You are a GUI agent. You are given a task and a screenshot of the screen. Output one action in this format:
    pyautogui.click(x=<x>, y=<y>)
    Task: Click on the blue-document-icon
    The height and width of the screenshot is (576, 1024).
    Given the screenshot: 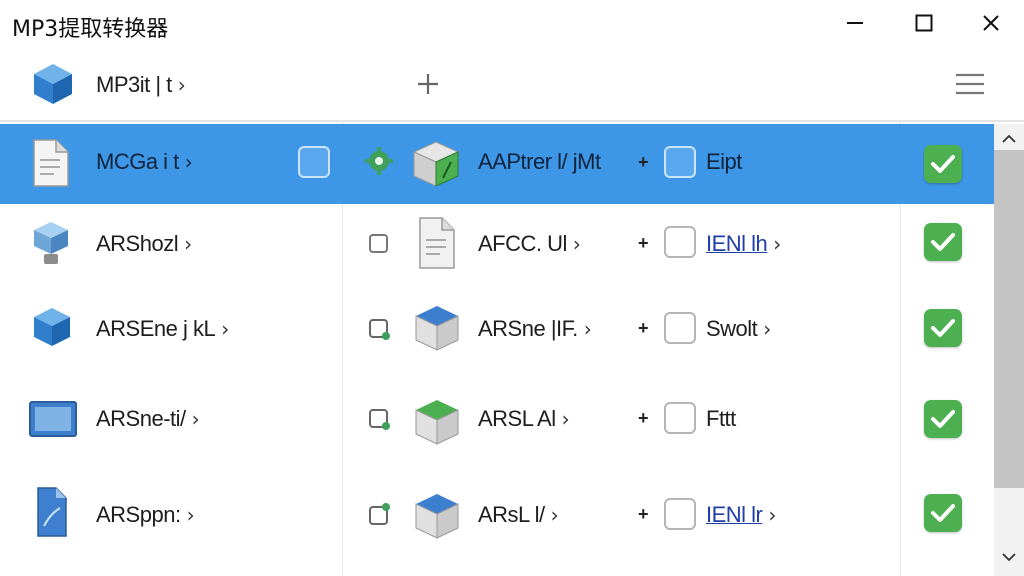 What is the action you would take?
    pyautogui.click(x=52, y=512)
    